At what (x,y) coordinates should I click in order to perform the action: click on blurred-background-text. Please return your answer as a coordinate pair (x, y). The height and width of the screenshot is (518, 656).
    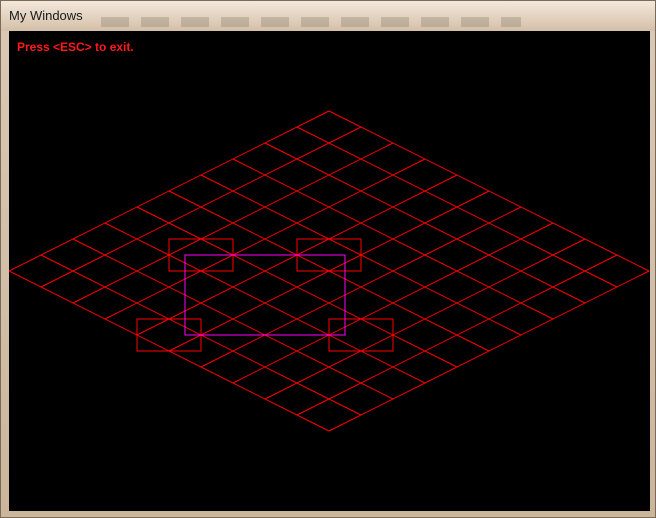
    Looking at the image, I should click on (311, 22).